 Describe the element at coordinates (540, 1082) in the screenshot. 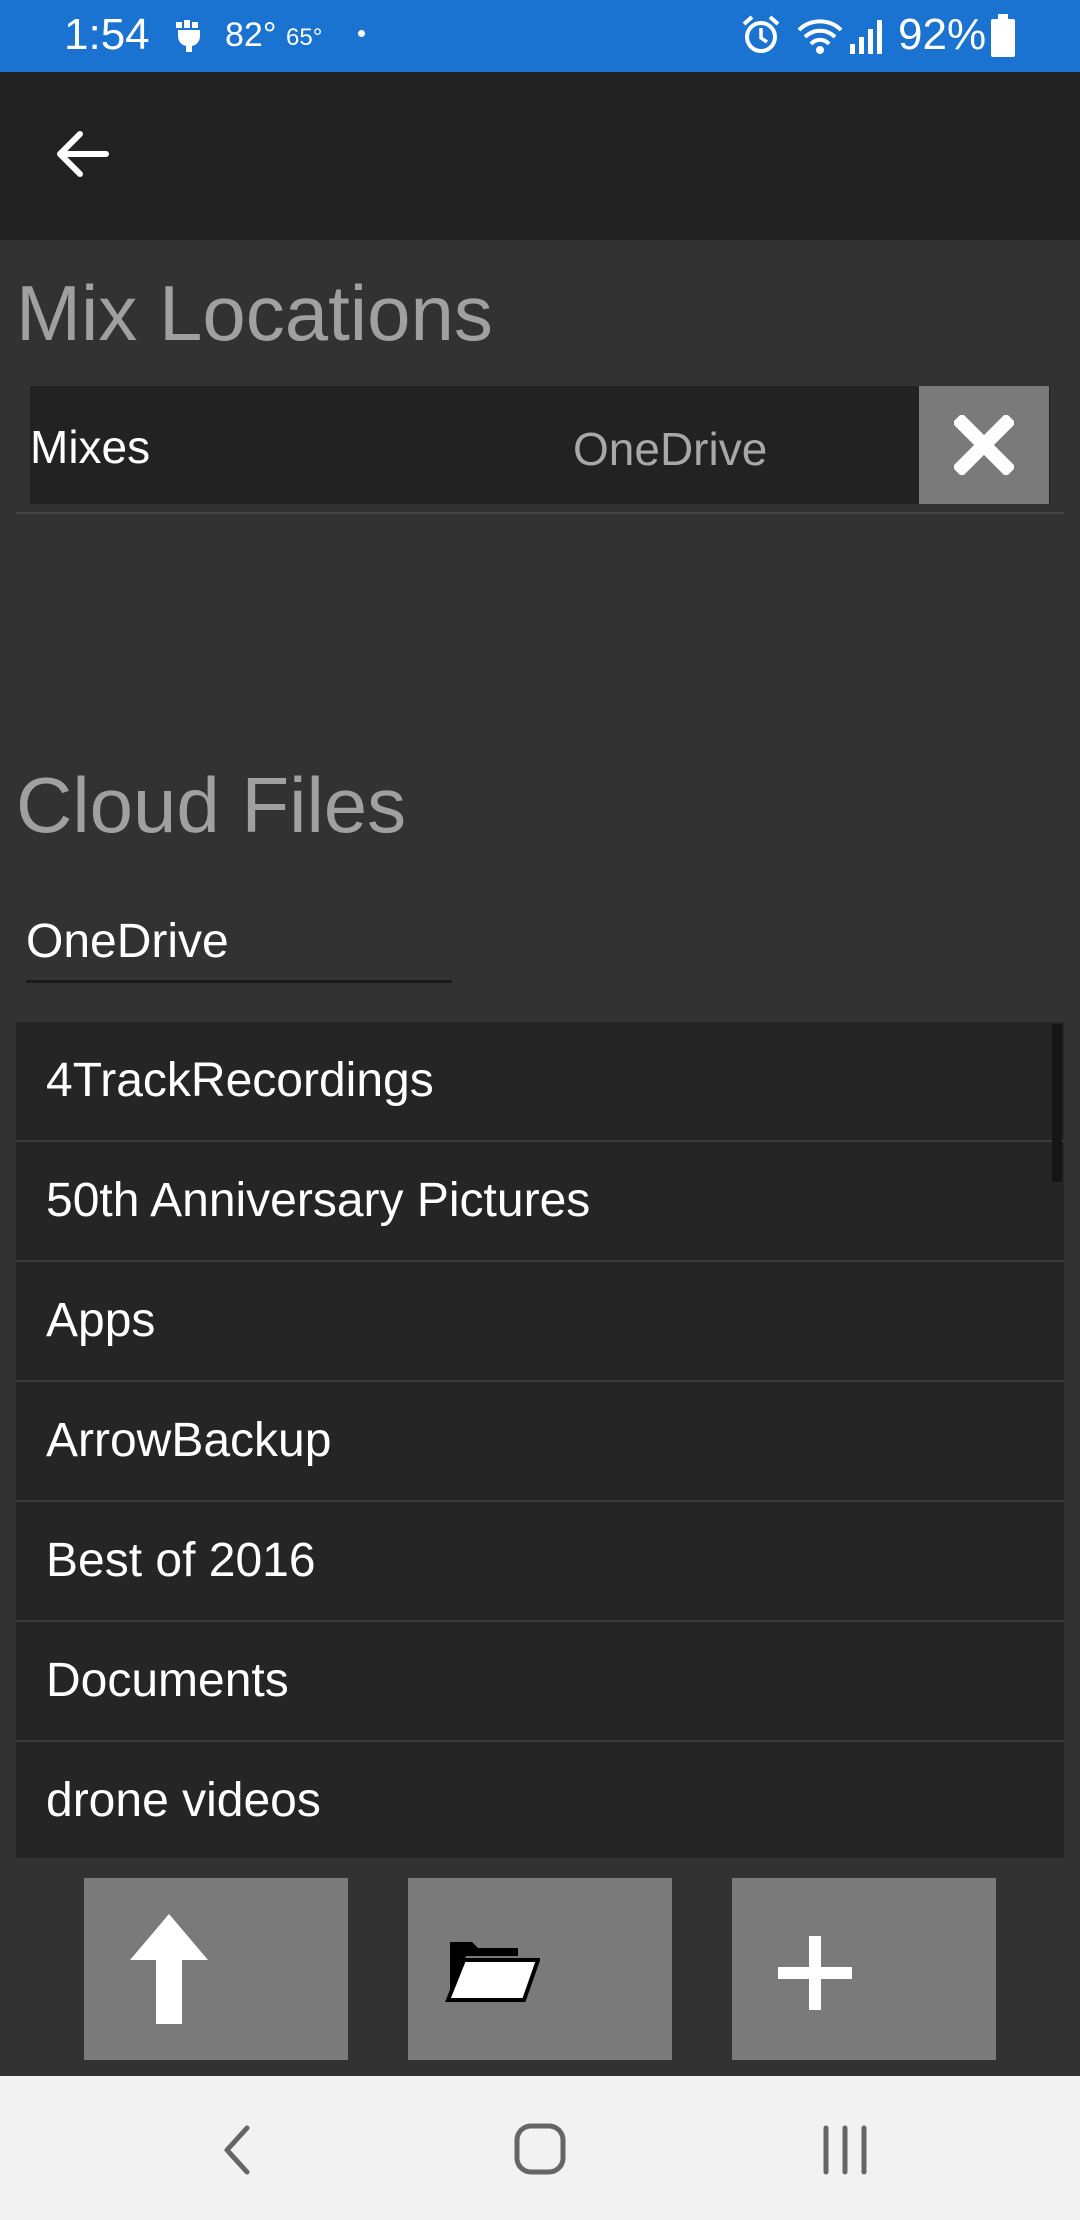

I see `folder-item: 4TrackRecordings` at that location.